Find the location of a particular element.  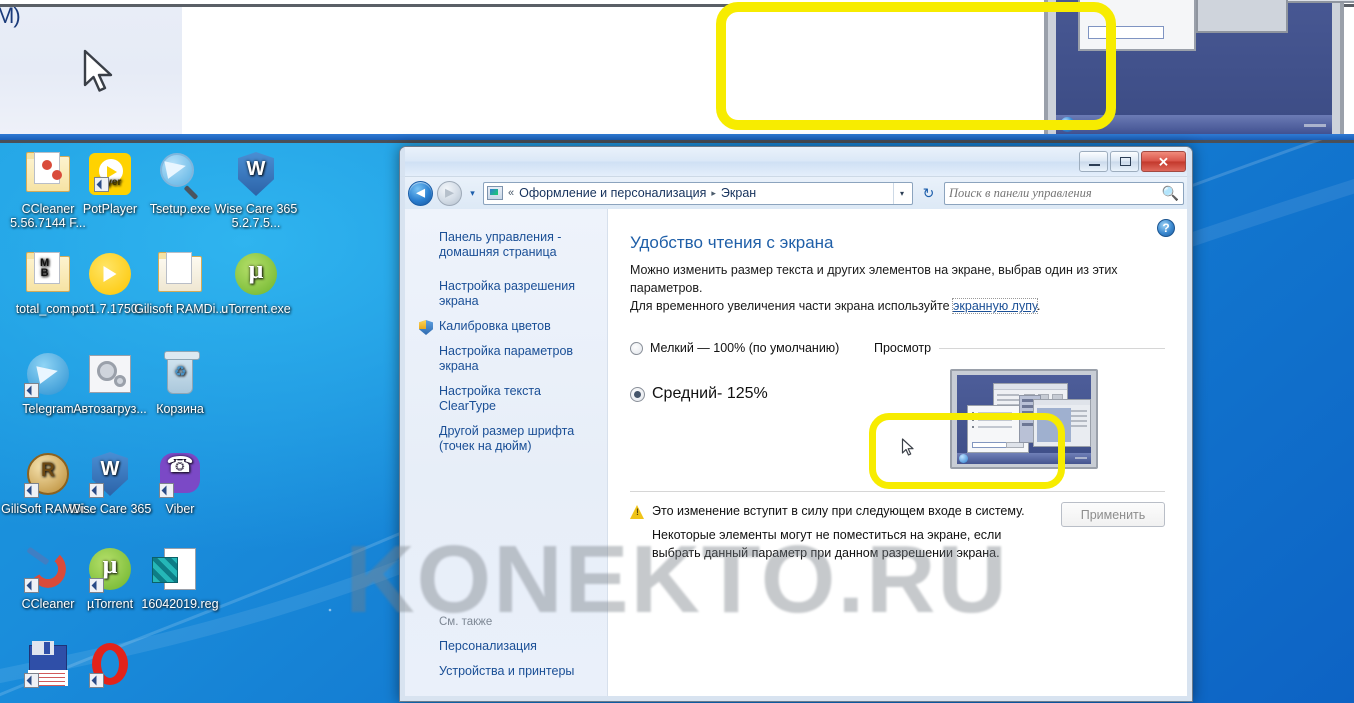

sidebar-item-screen-resolution: Настройка разрешения экрана is located at coordinates (506, 294).